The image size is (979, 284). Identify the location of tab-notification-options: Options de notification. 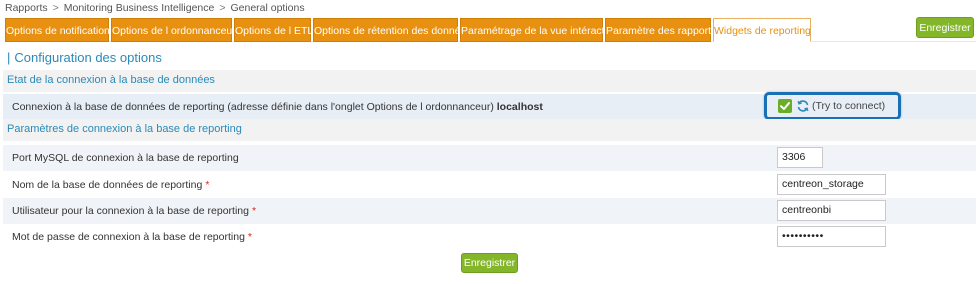
(57, 30).